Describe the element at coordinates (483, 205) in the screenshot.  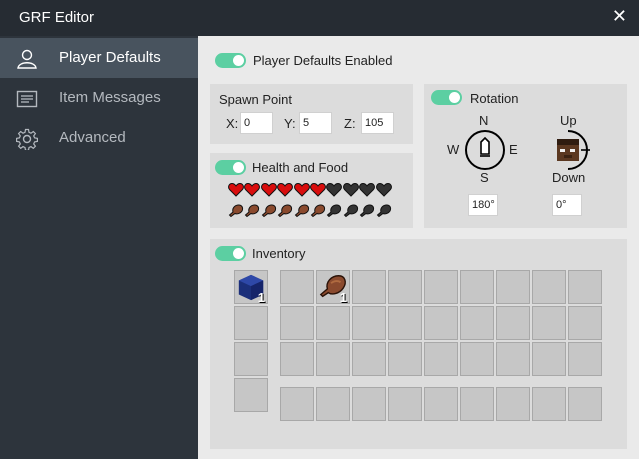
I see `yaw-input: 180°` at that location.